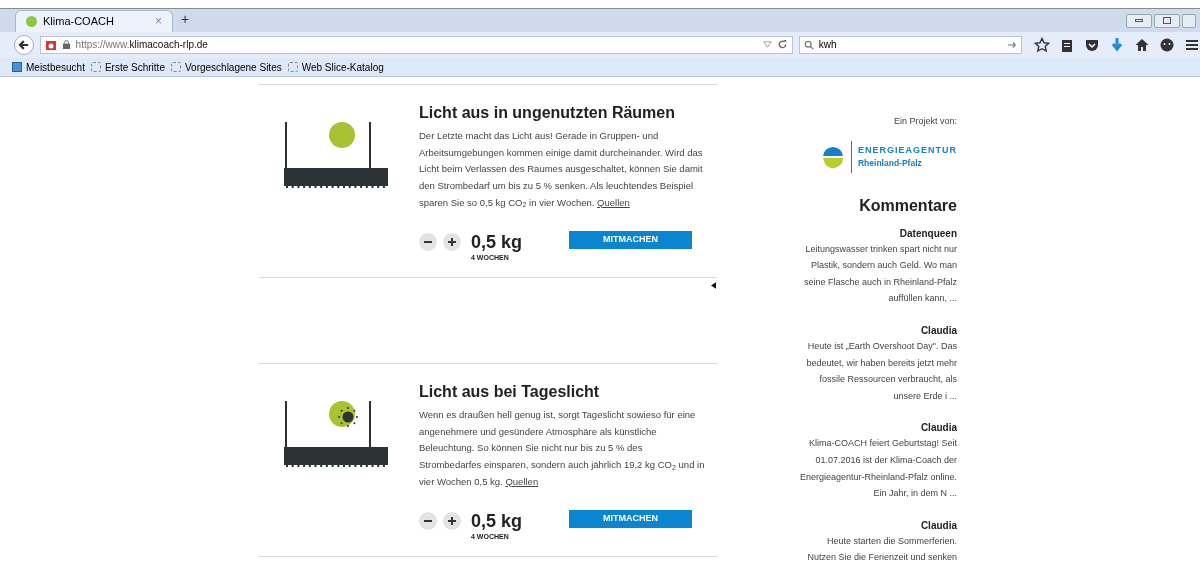 This screenshot has height=574, width=1200. I want to click on minimize-button, so click(1139, 20).